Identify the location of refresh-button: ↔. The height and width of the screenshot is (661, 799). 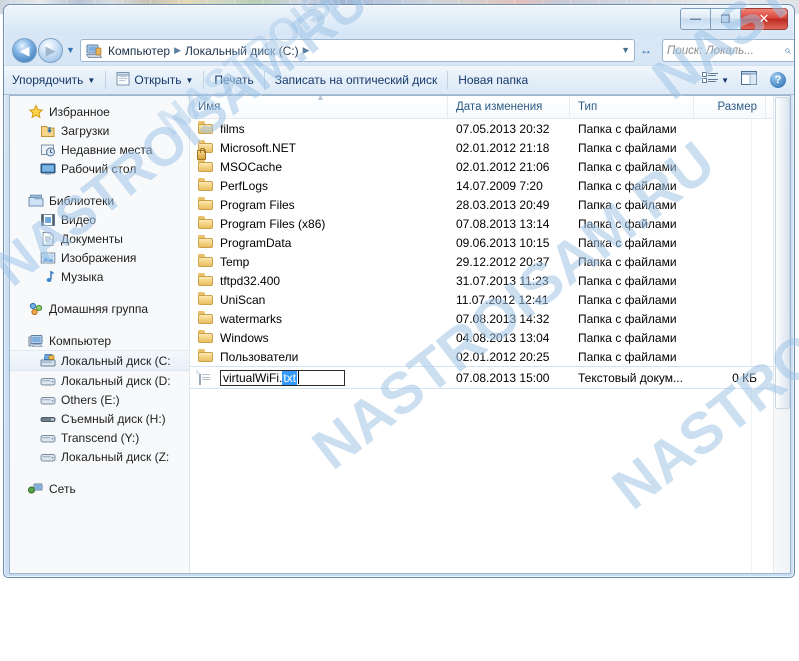
(646, 49).